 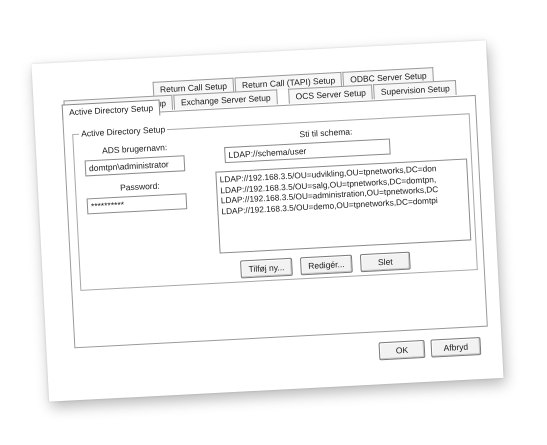 I want to click on cancel-button: Afbryd, so click(x=456, y=347).